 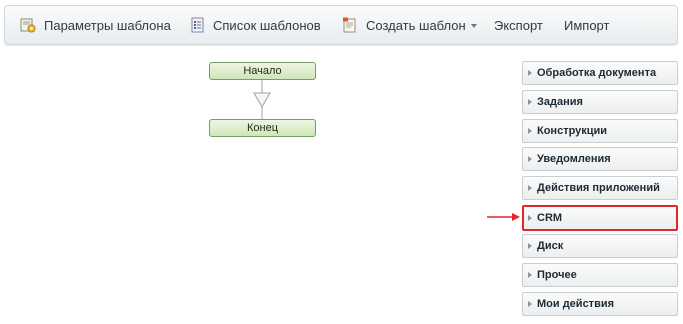 I want to click on panel-item-crm: CRM, so click(x=600, y=218).